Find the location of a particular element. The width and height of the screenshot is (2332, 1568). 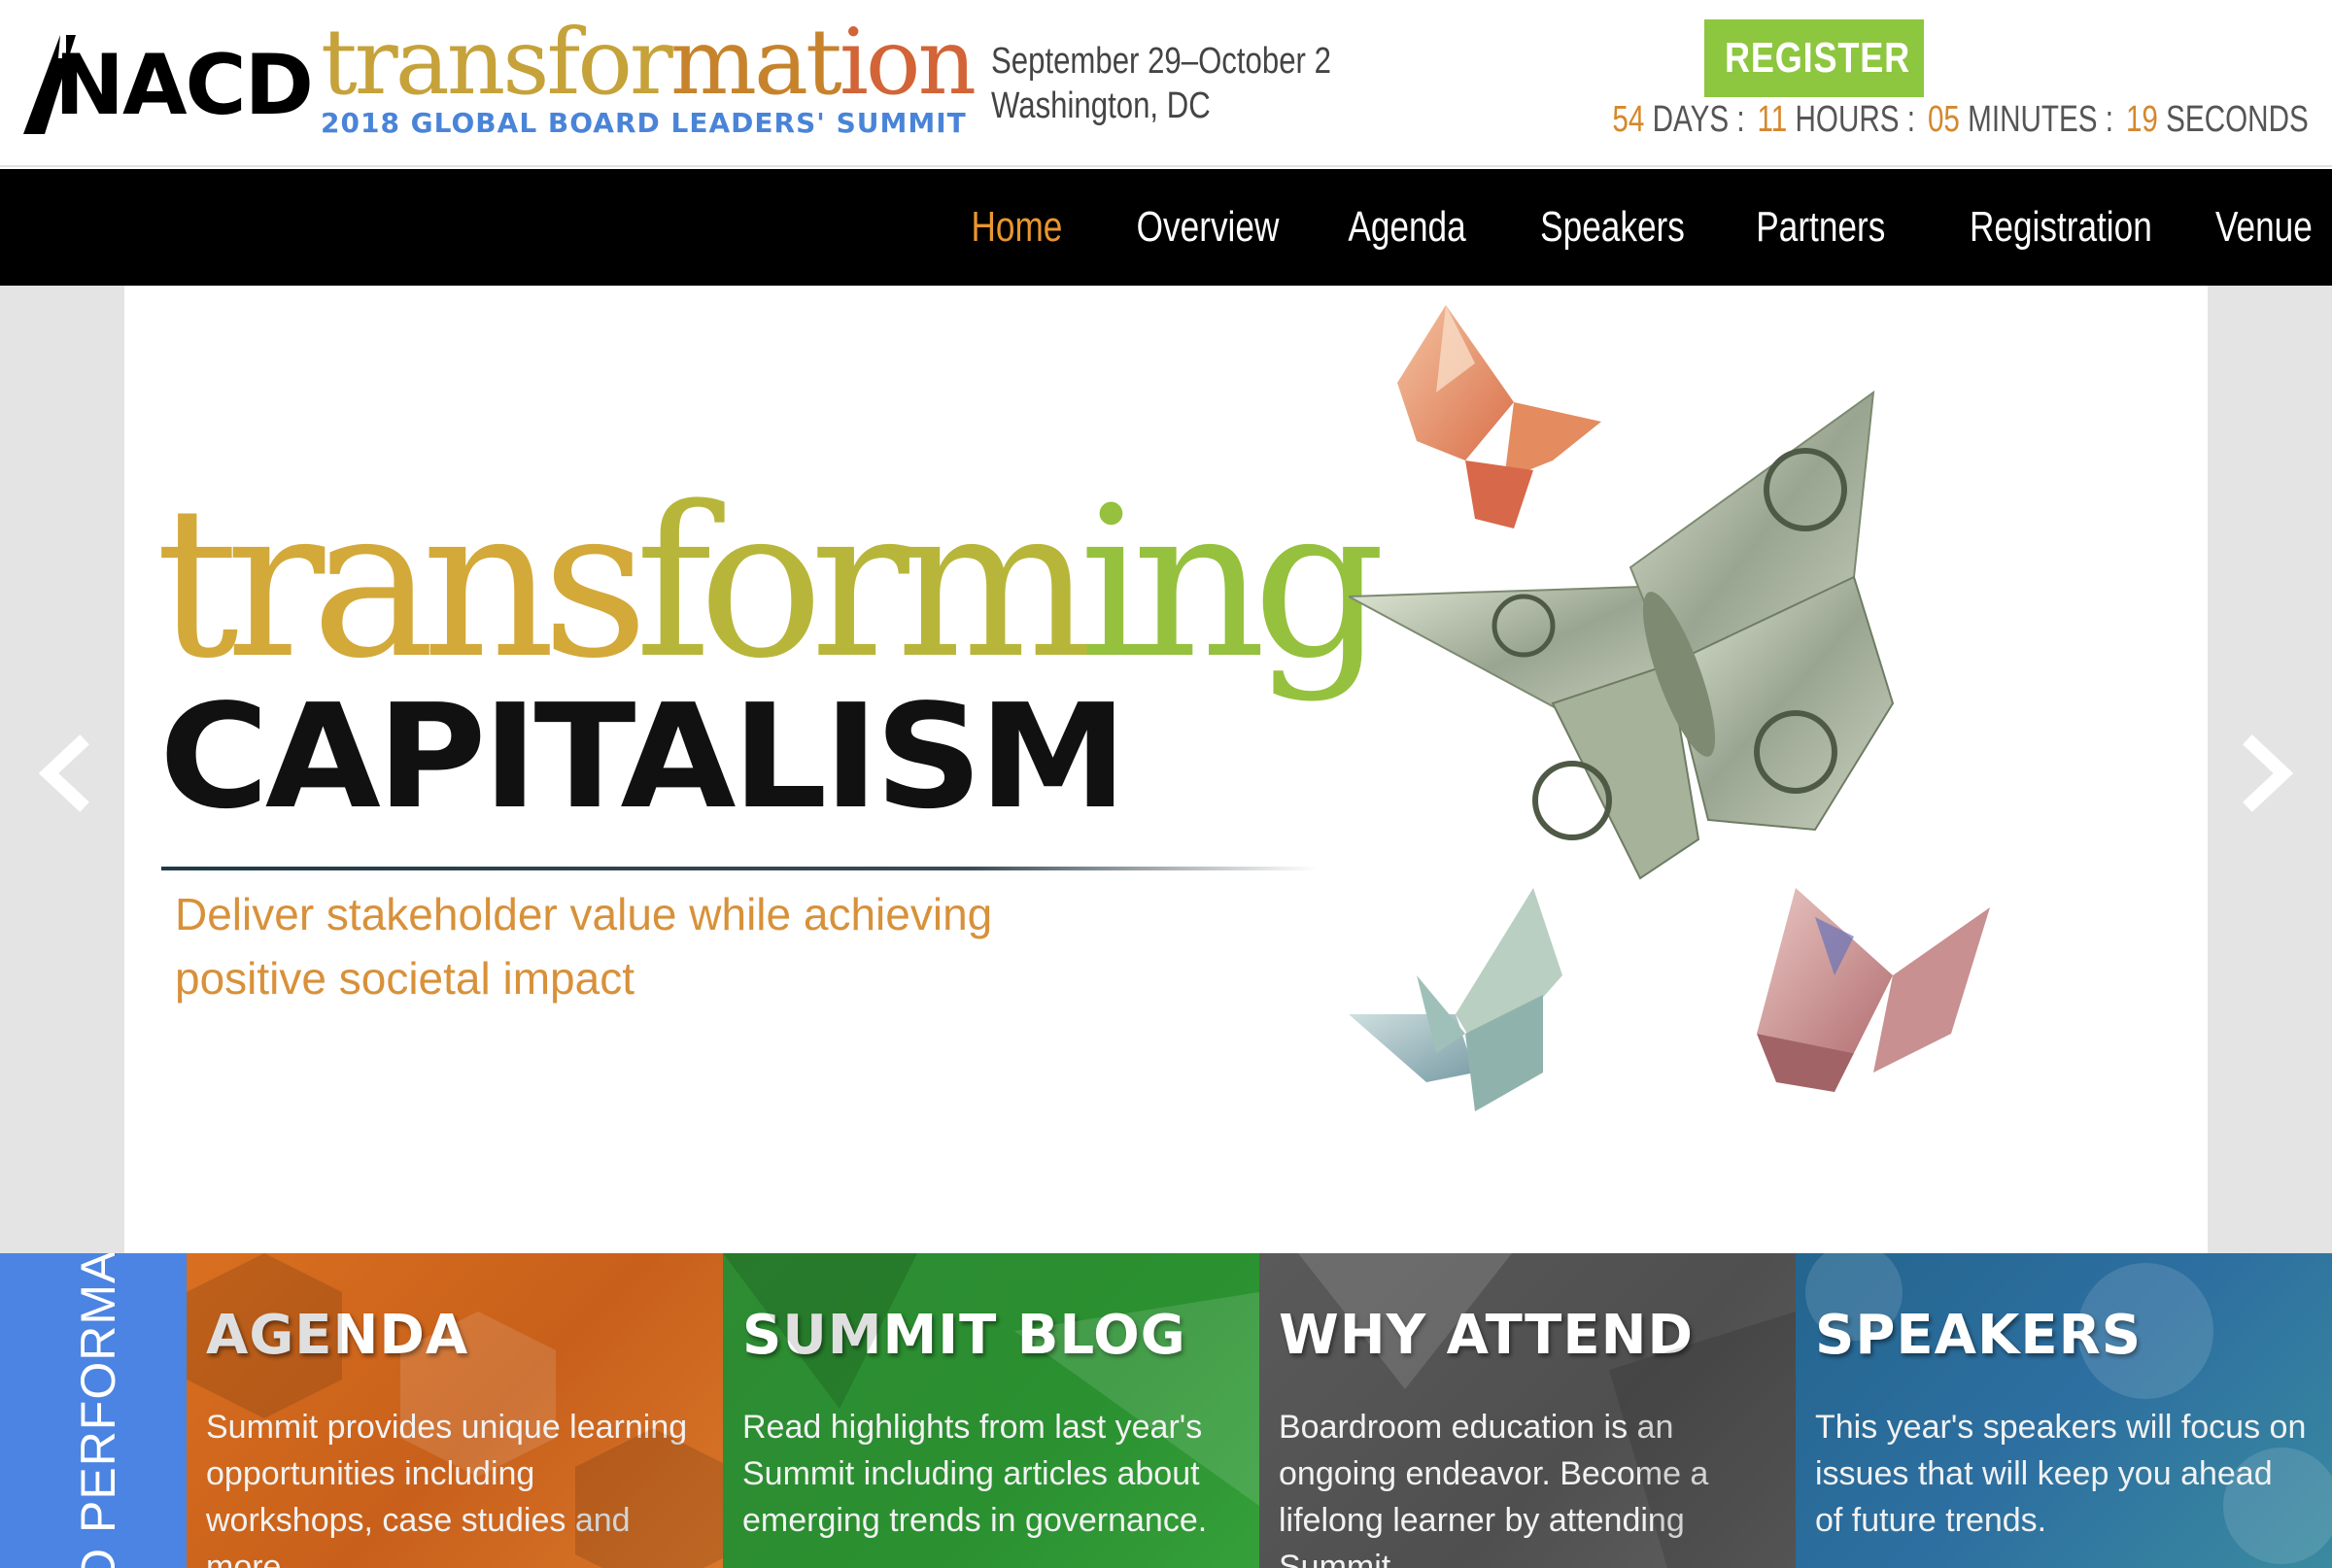

event-dates-block: September 29–October 2 Washington, DC is located at coordinates (1161, 83).